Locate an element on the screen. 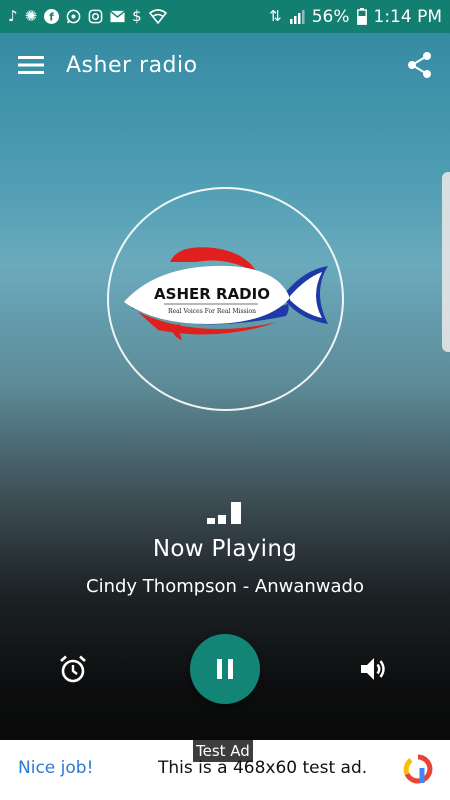  pause-icon is located at coordinates (225, 669).